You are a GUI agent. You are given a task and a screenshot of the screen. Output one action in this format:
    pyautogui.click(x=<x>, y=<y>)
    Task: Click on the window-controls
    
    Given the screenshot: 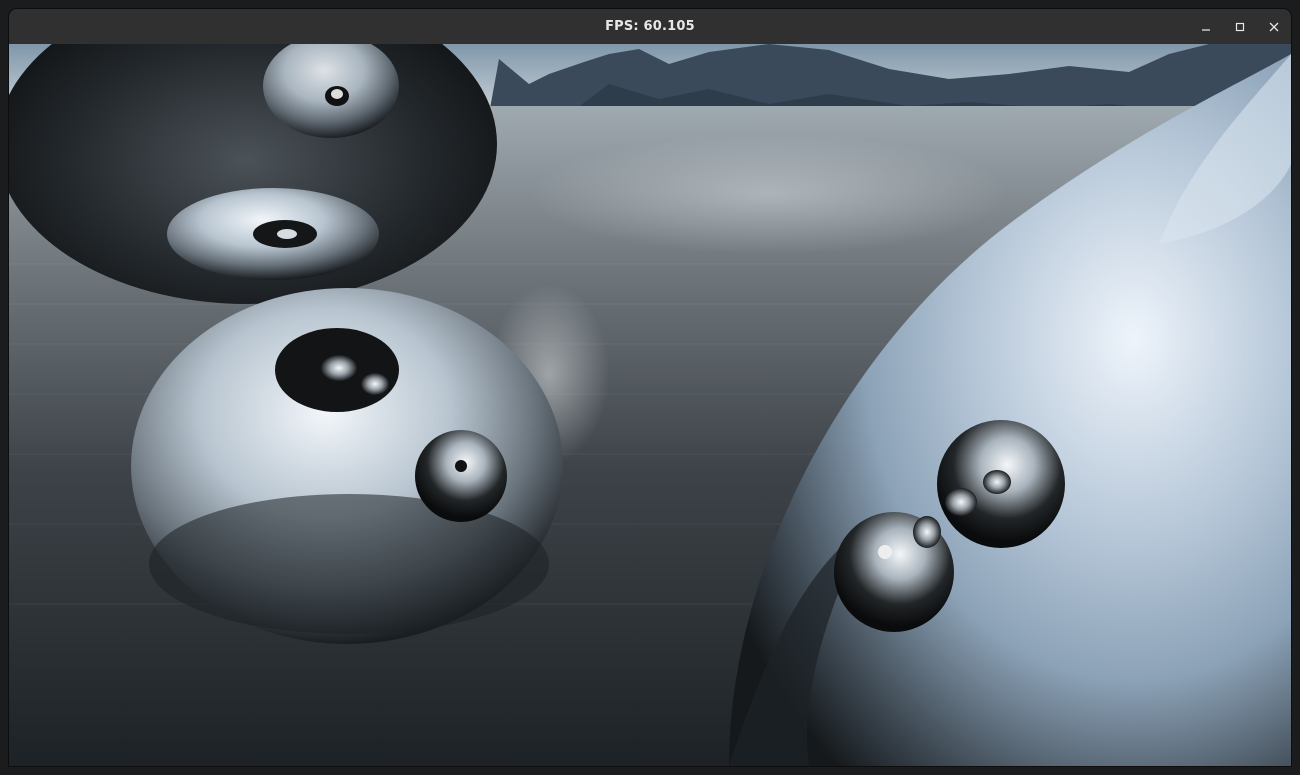 What is the action you would take?
    pyautogui.click(x=1240, y=26)
    